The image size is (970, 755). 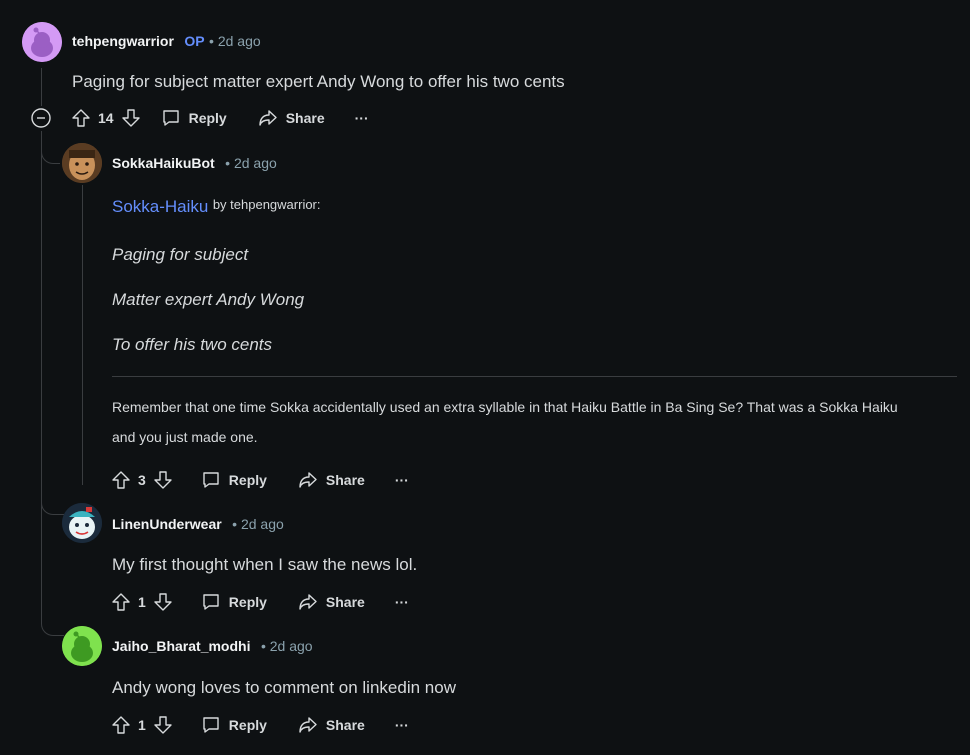 What do you see at coordinates (123, 41) in the screenshot?
I see `username: tehpengwarrior` at bounding box center [123, 41].